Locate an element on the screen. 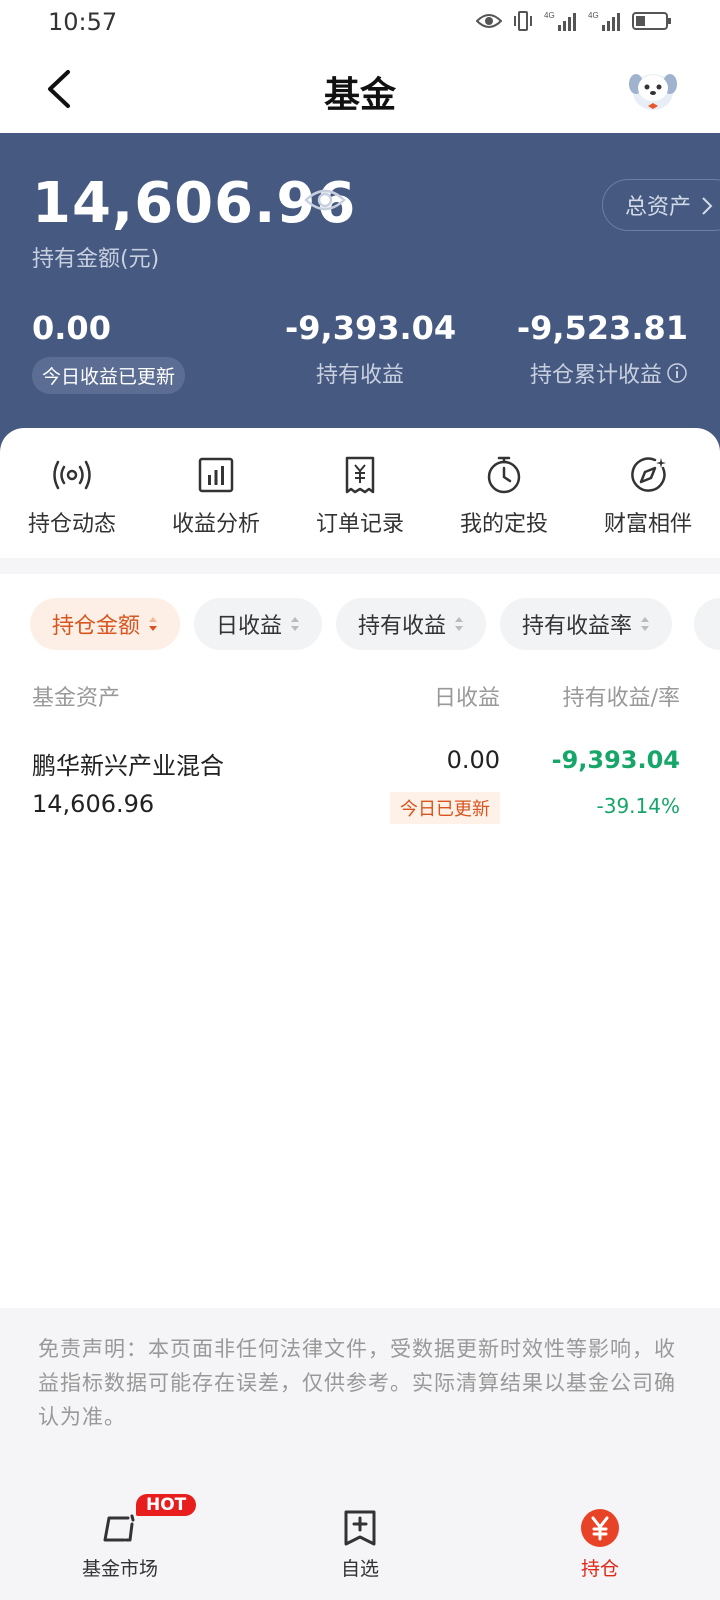  header: 基金 is located at coordinates (360, 89).